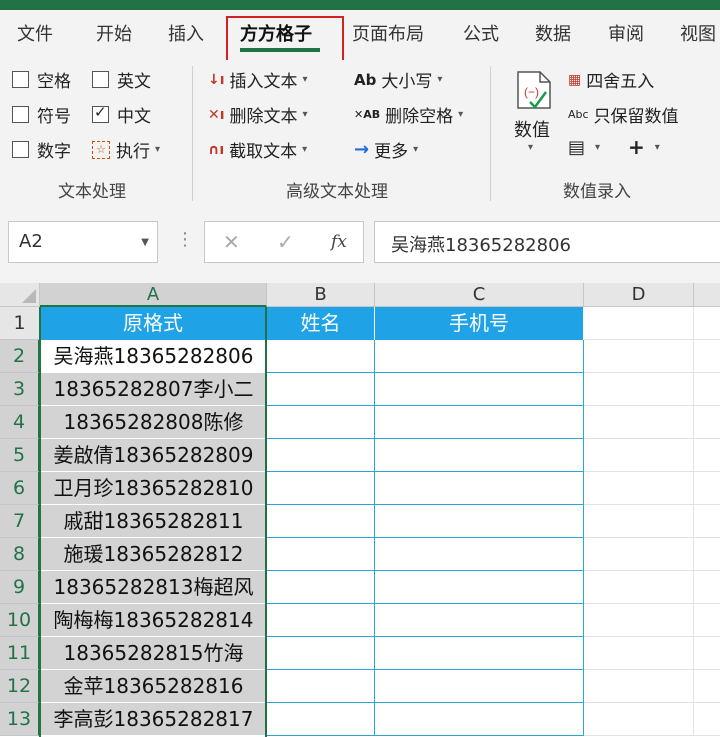 The width and height of the screenshot is (720, 737). I want to click on tab-formulas: 公式, so click(481, 33).